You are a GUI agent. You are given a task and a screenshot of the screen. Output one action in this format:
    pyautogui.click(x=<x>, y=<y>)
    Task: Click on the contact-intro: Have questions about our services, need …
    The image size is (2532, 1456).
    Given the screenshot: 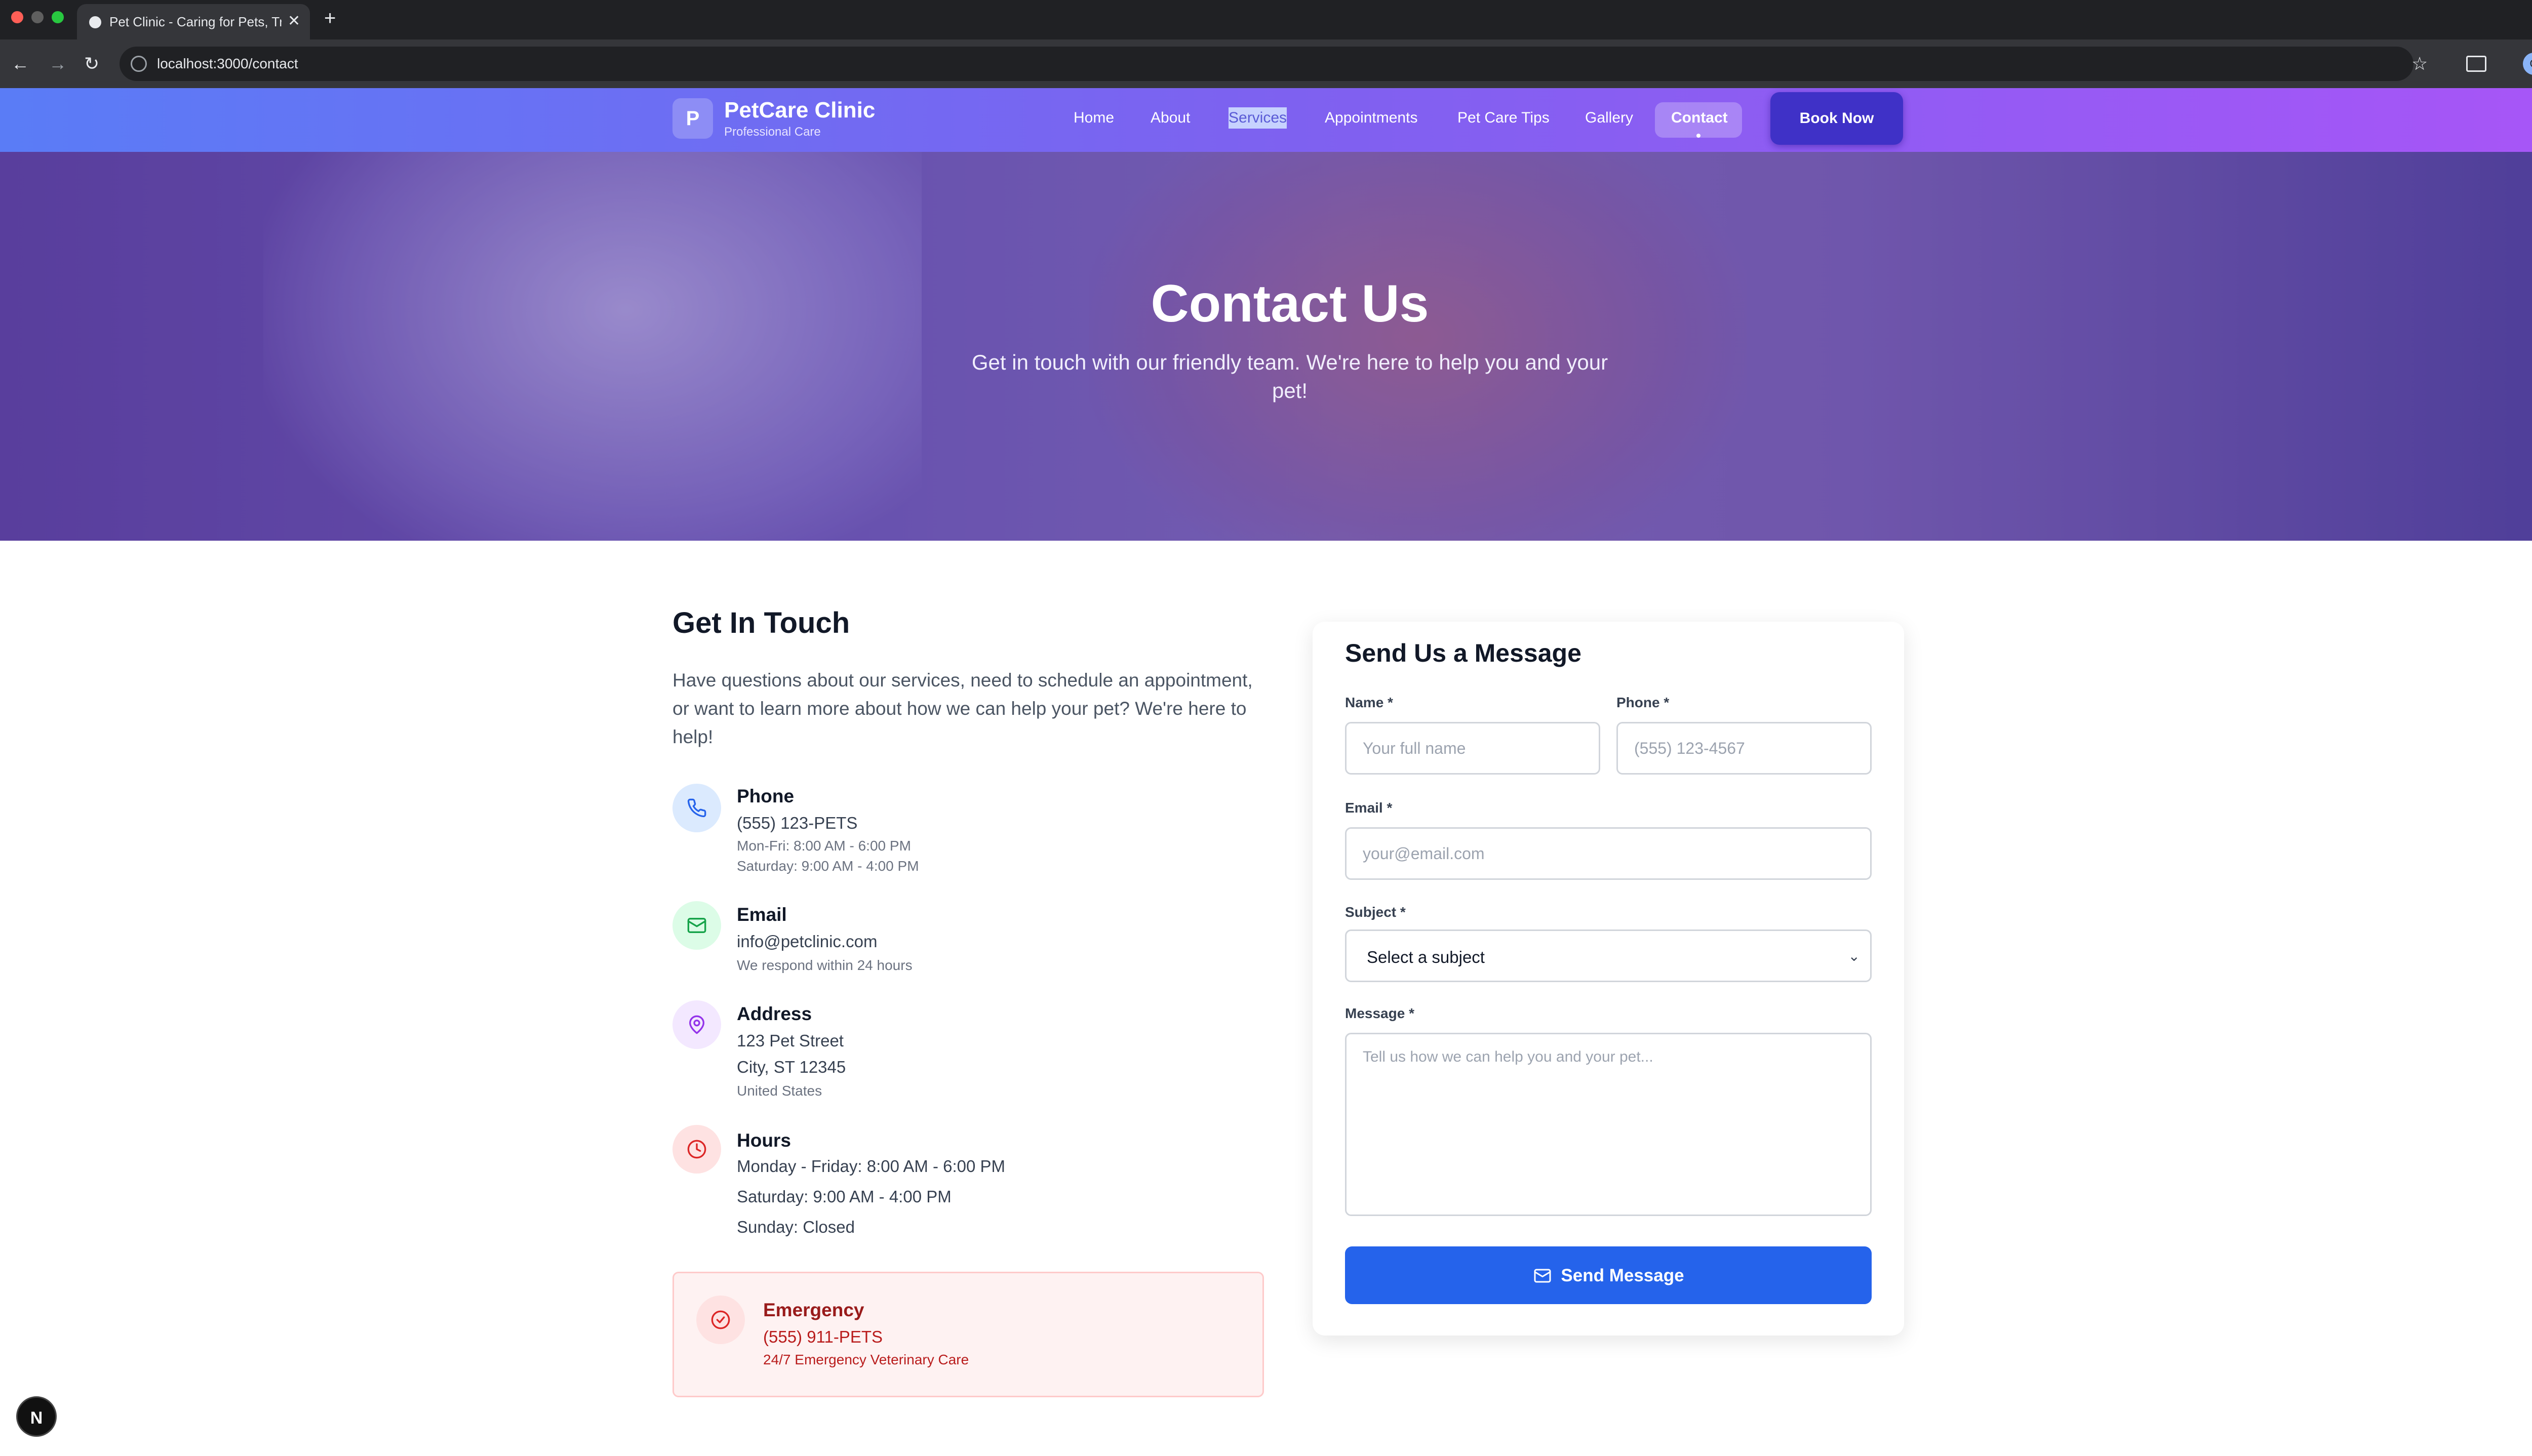 What is the action you would take?
    pyautogui.click(x=962, y=708)
    